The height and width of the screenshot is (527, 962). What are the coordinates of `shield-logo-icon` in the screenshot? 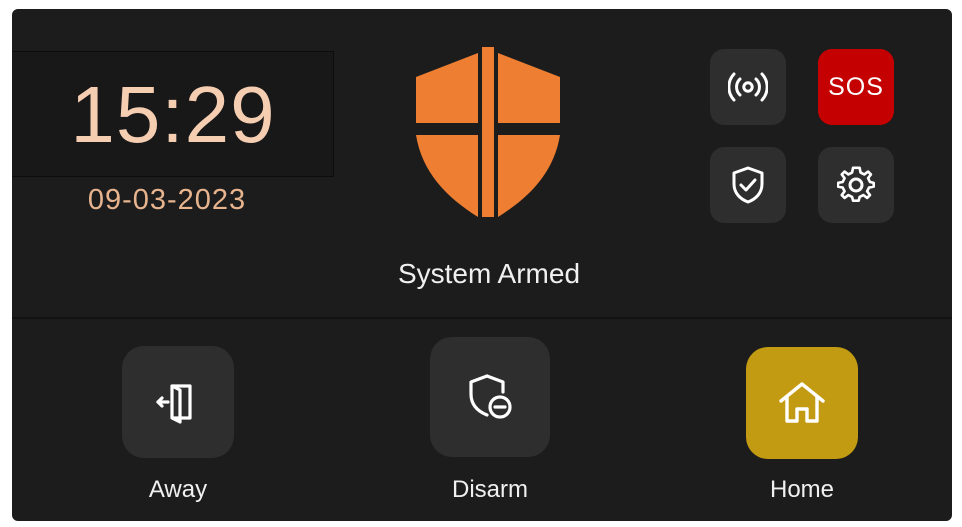 It's located at (488, 132).